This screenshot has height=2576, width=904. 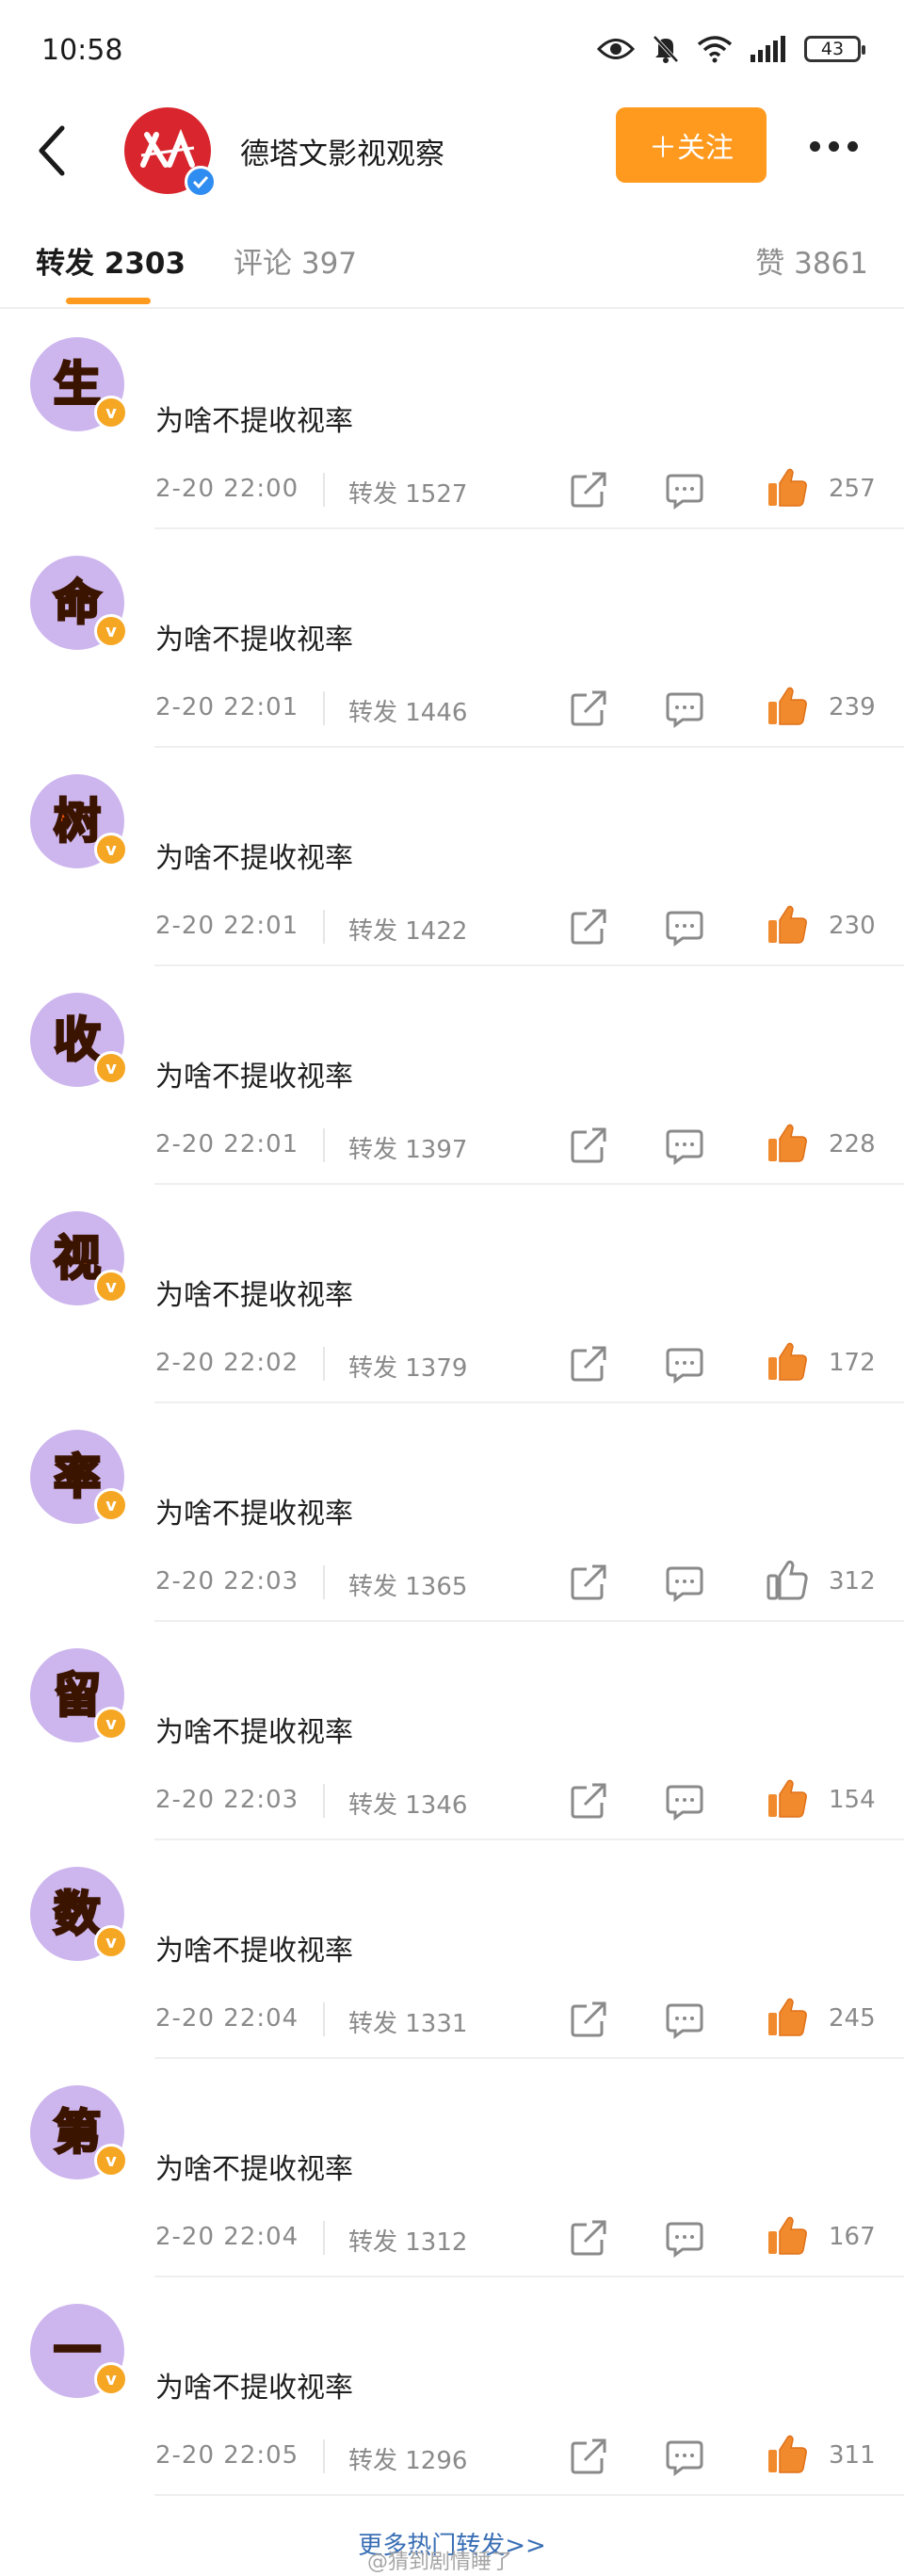 I want to click on avatar-character: 视, so click(x=78, y=1258).